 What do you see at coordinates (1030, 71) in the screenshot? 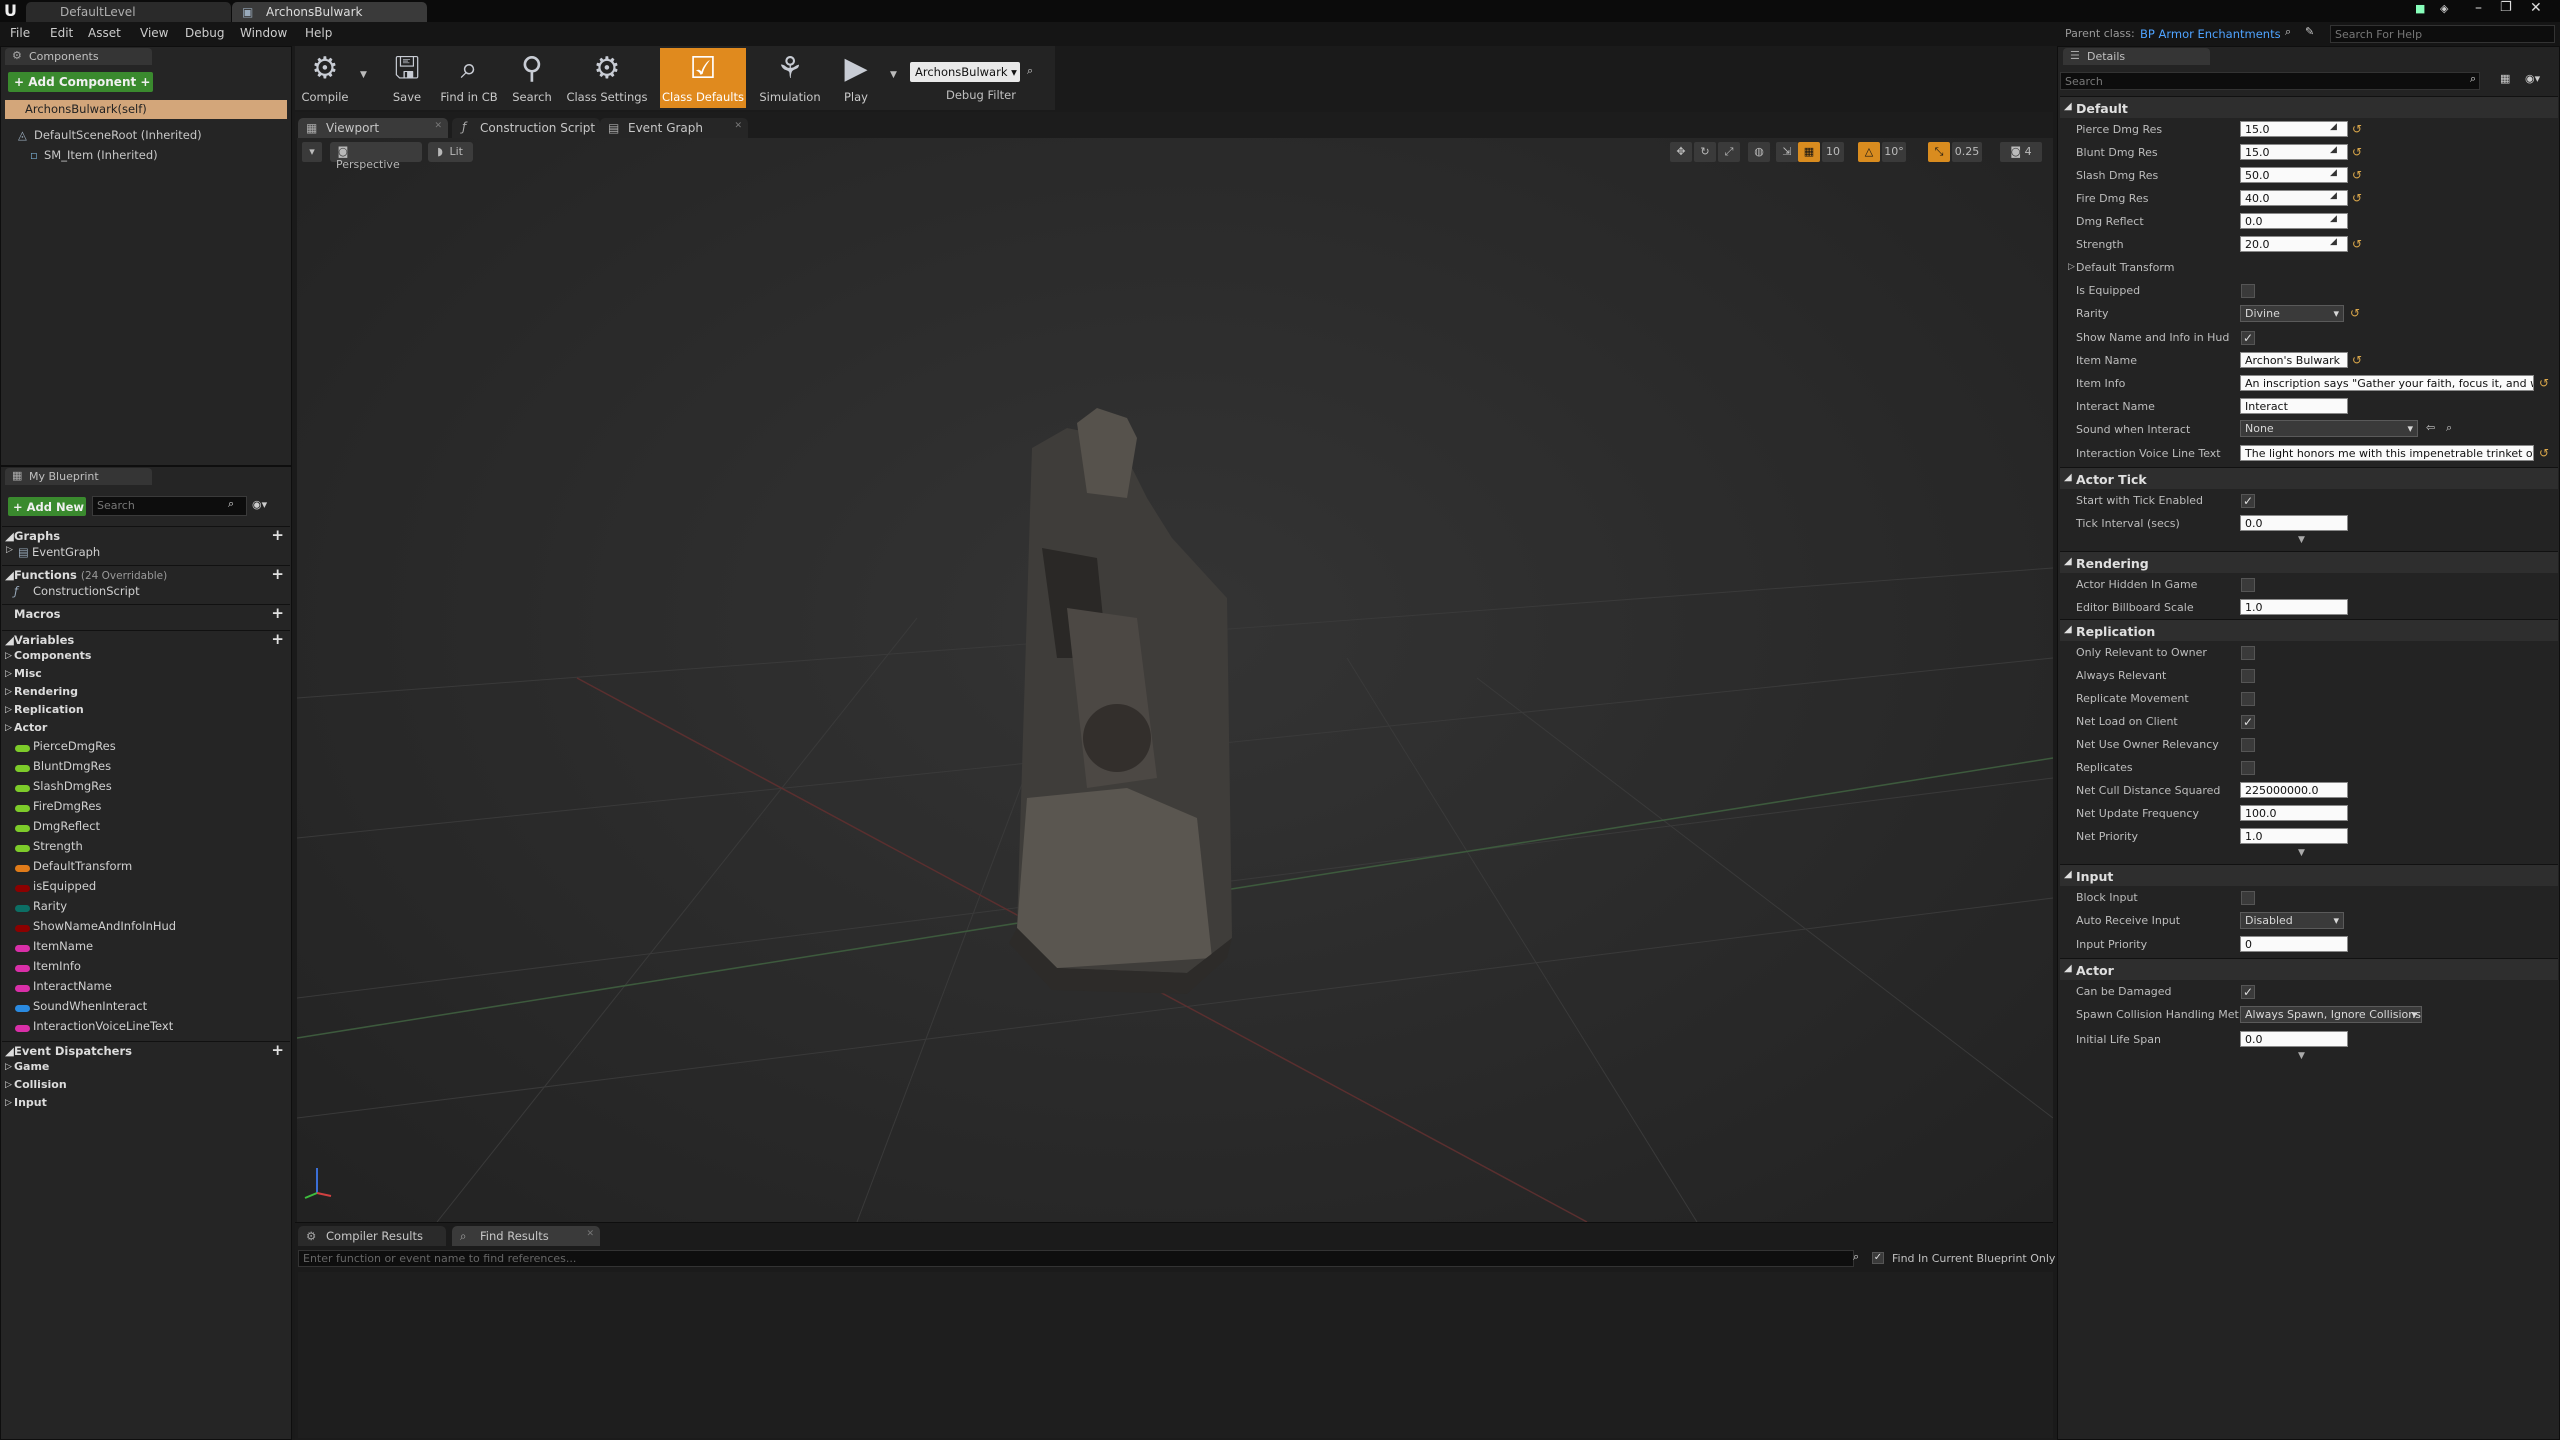
I see `debug-browse-icon: ⌕` at bounding box center [1030, 71].